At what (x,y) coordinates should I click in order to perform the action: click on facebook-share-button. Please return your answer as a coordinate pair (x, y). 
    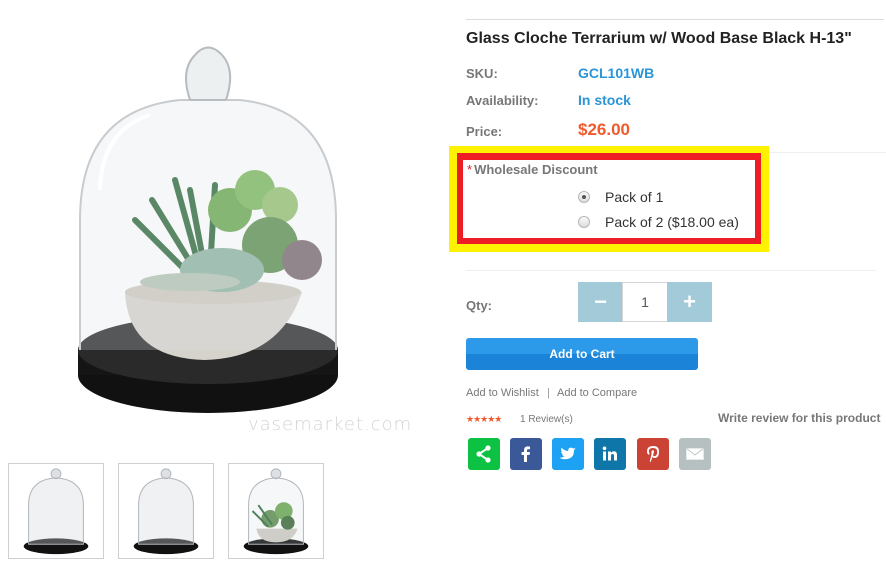
    Looking at the image, I should click on (526, 454).